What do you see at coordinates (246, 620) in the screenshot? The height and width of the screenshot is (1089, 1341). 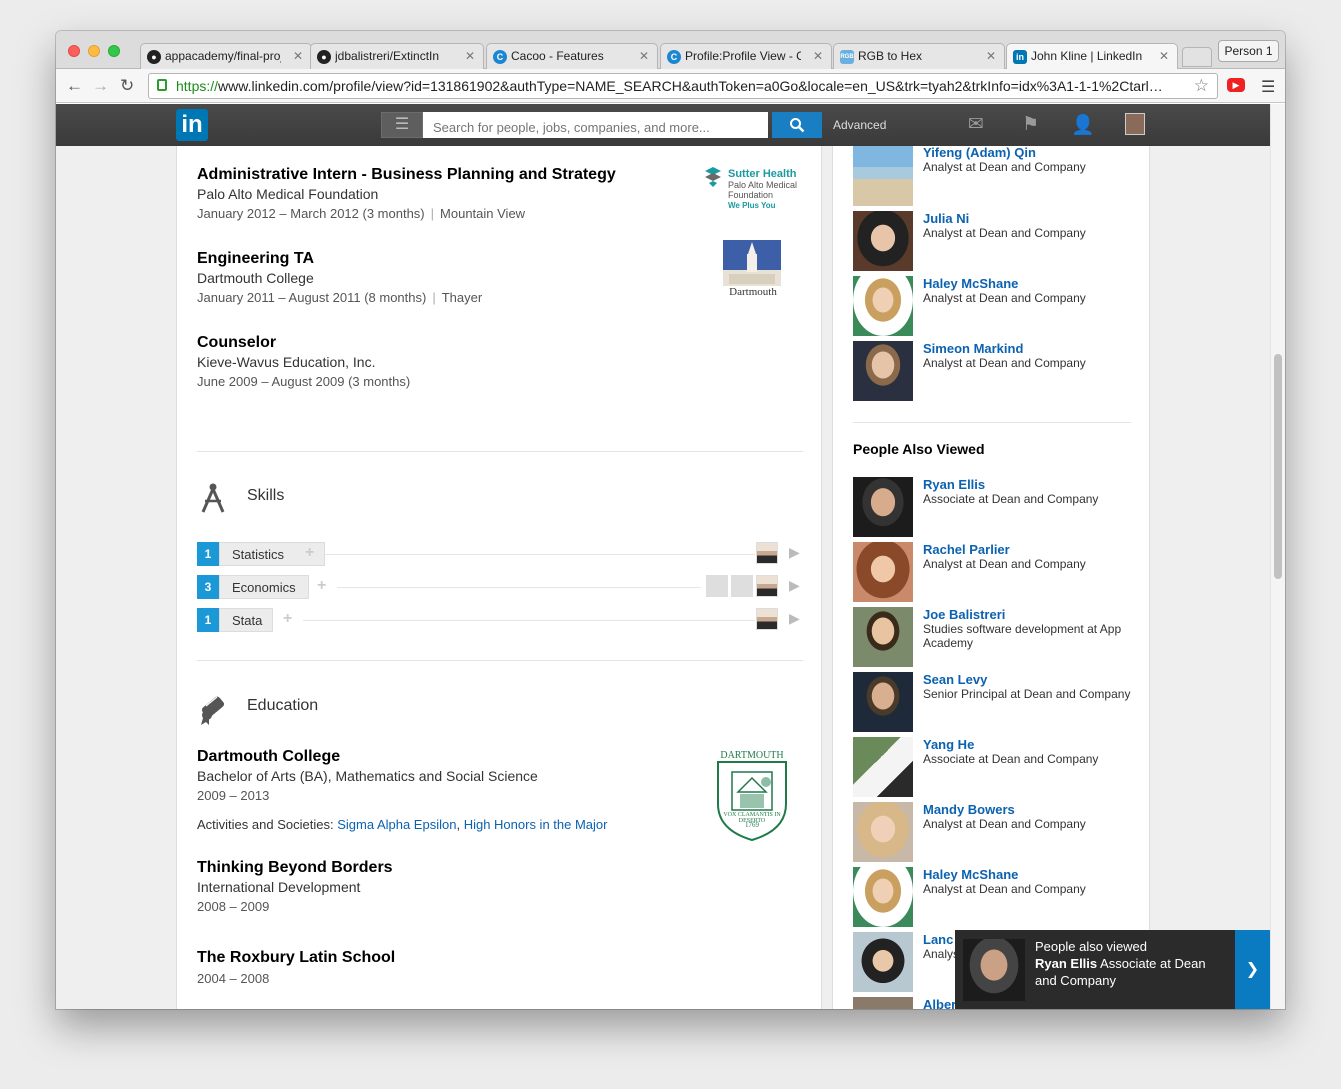 I see `skill-name: Stata` at bounding box center [246, 620].